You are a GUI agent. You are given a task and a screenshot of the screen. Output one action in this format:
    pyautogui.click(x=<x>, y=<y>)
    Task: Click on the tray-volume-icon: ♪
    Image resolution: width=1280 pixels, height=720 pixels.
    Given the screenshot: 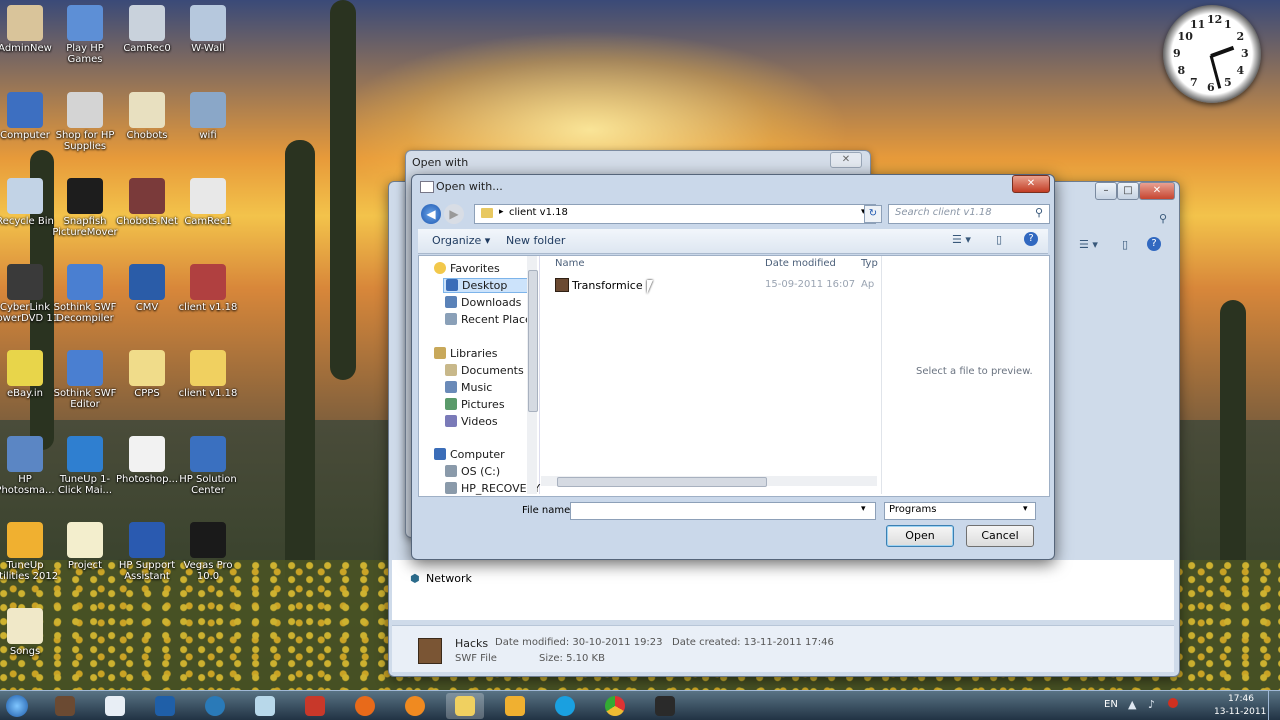 What is the action you would take?
    pyautogui.click(x=1151, y=704)
    